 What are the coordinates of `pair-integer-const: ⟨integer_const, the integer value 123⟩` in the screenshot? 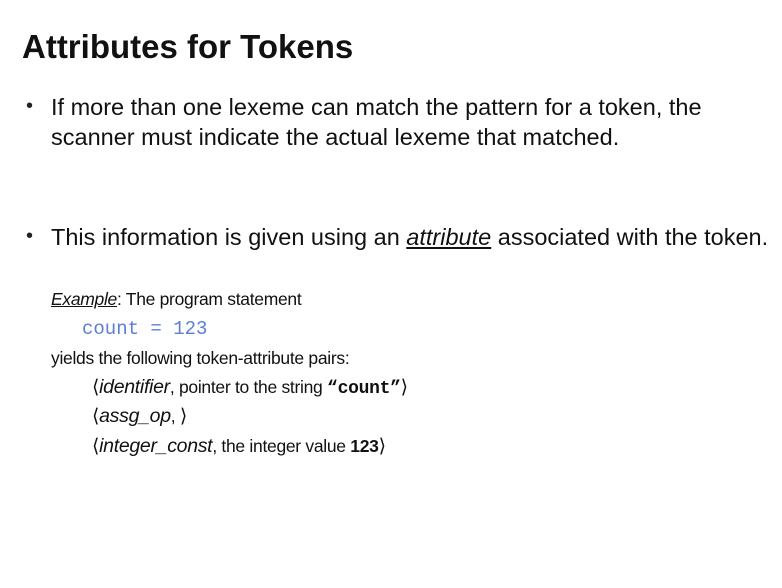 It's located at (239, 446).